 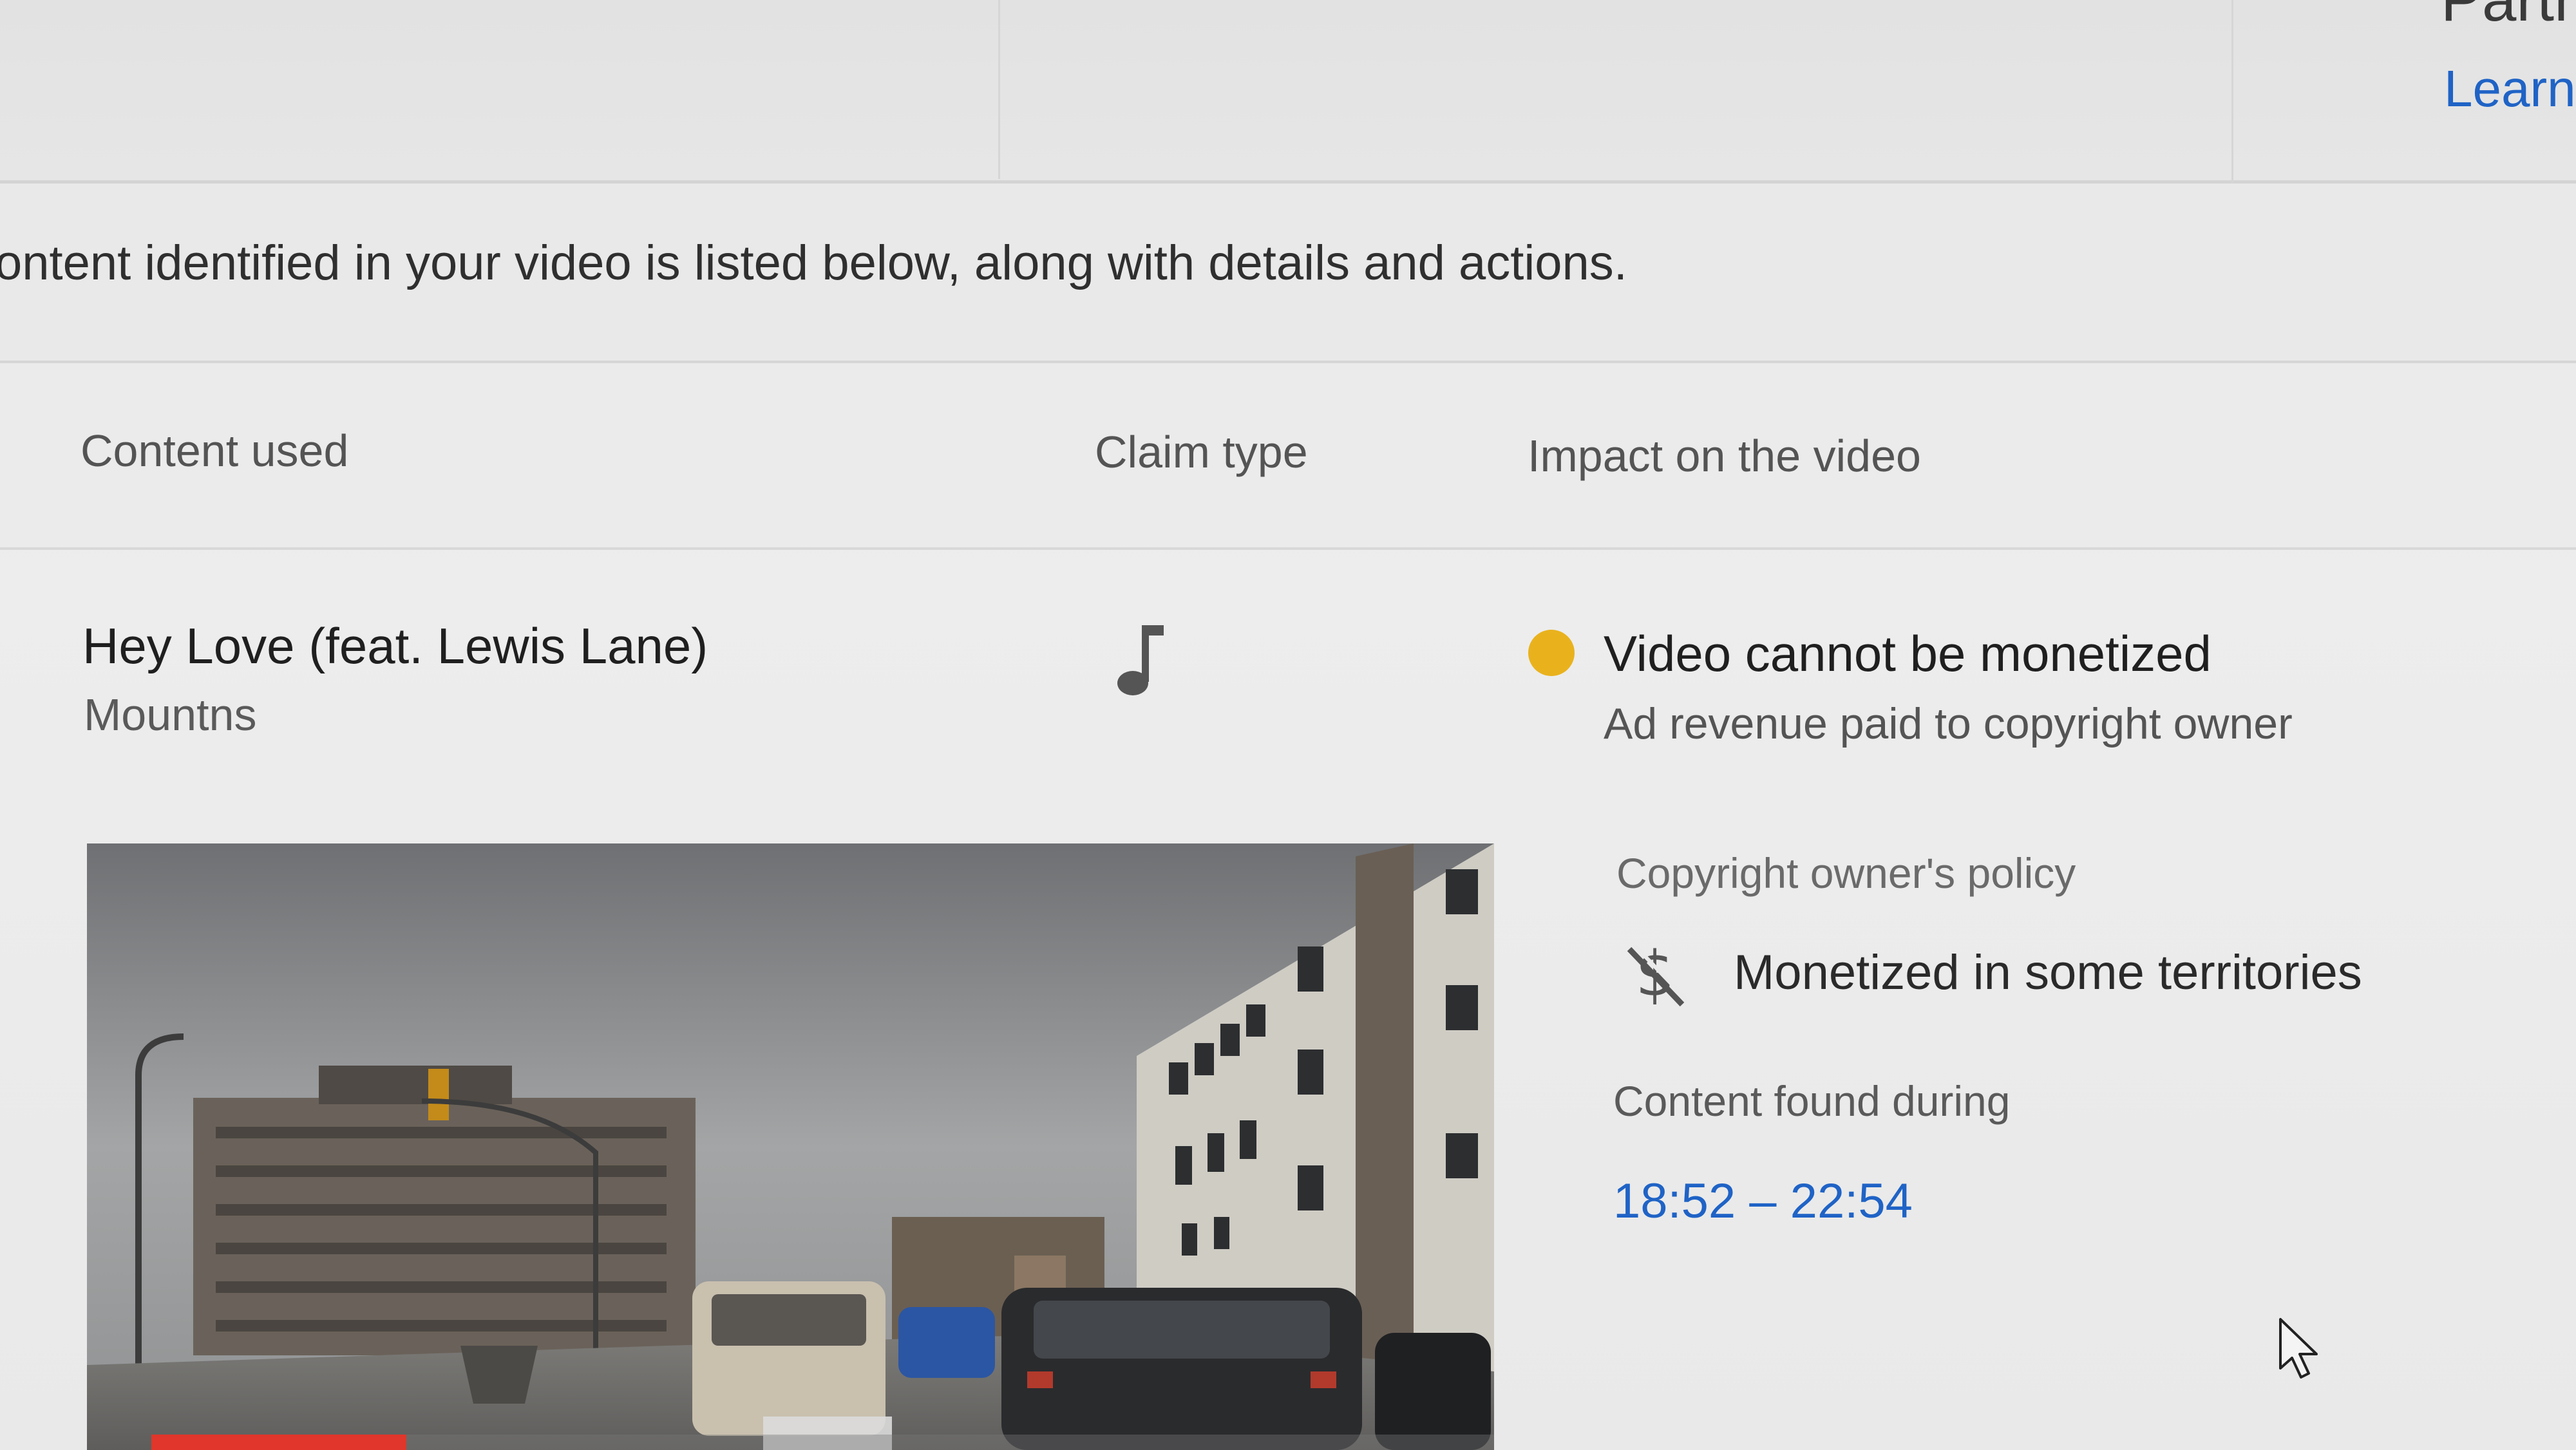 I want to click on top-header-strip, so click(x=1288, y=92).